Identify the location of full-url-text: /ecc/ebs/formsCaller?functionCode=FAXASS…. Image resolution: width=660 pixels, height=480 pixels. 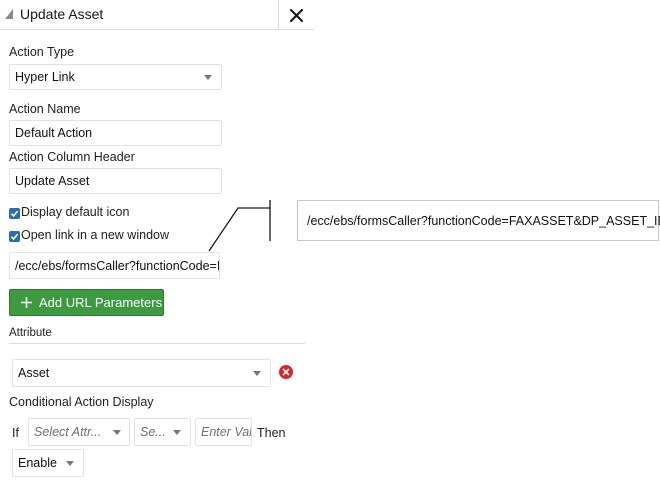
(483, 220).